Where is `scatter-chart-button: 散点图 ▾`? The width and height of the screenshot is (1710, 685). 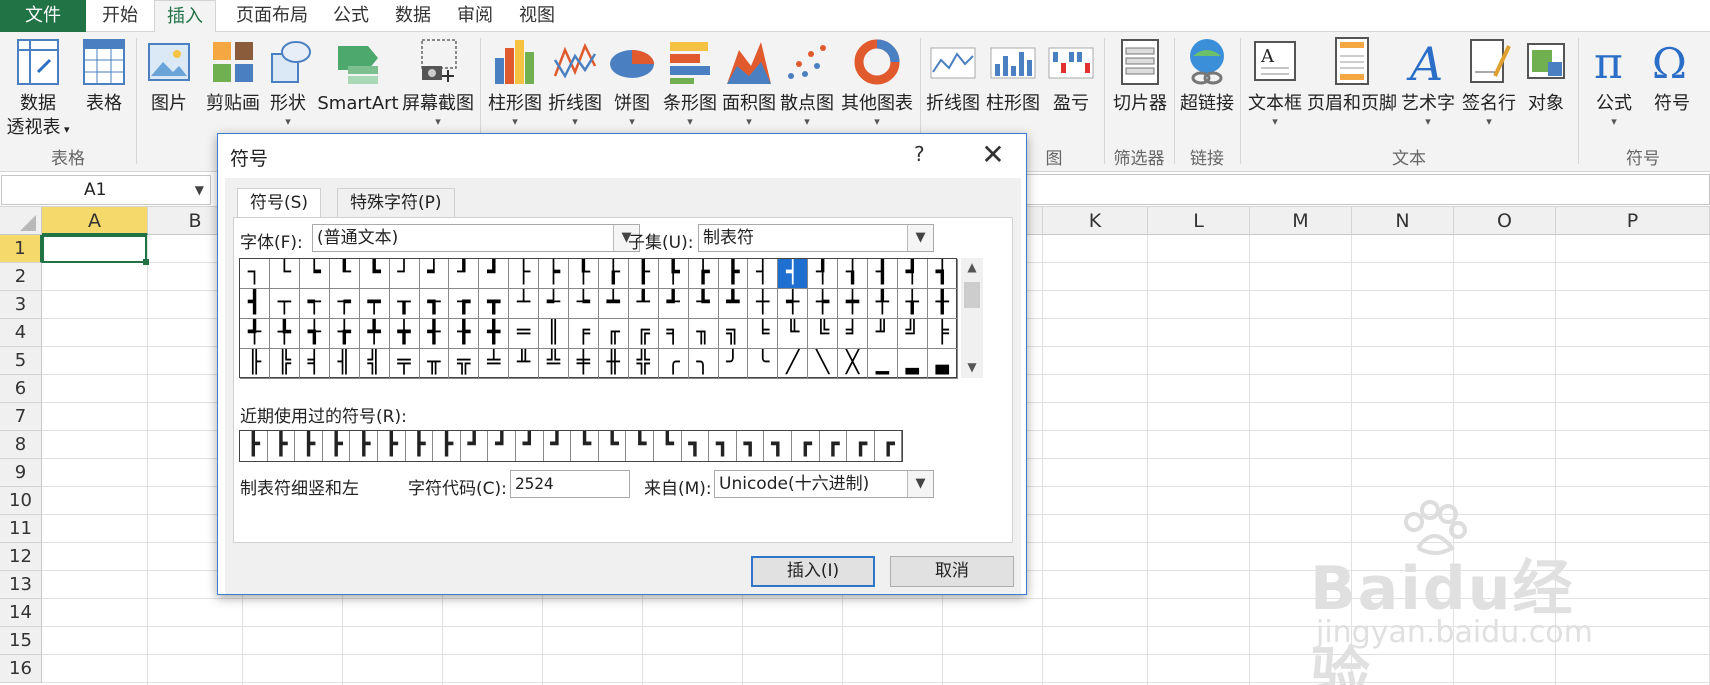 scatter-chart-button: 散点图 ▾ is located at coordinates (807, 82).